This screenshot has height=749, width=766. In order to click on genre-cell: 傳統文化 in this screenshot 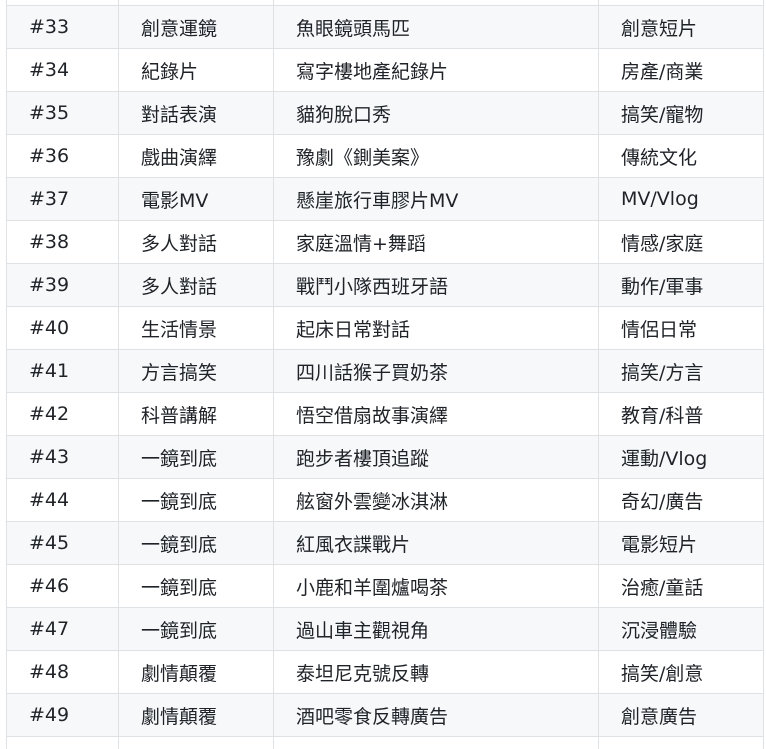, I will do `click(681, 156)`.